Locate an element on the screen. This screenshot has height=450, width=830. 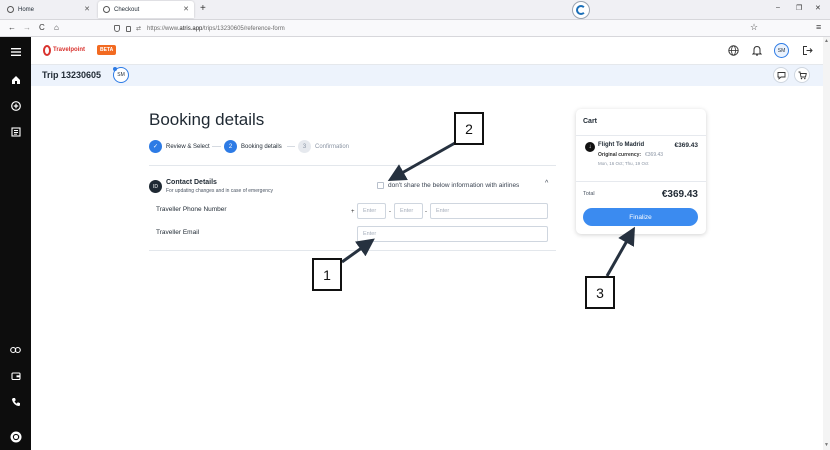
contact-details-title: Contact Details is located at coordinates (191, 182).